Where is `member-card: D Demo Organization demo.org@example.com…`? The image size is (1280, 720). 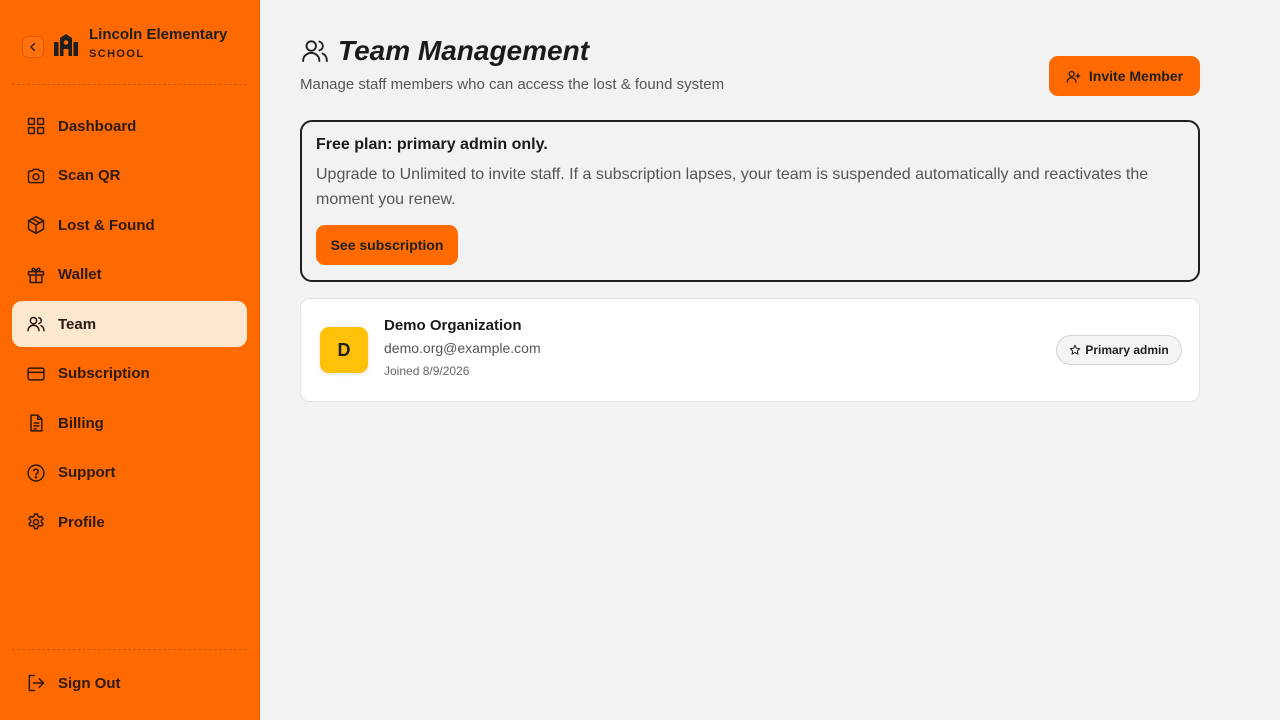
member-card: D Demo Organization demo.org@example.com… is located at coordinates (750, 350).